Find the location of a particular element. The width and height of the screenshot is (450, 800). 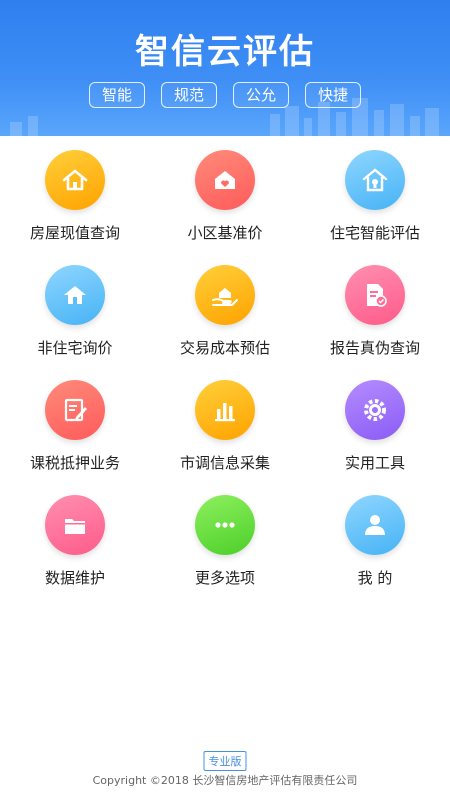

hand-house-icon is located at coordinates (225, 295).